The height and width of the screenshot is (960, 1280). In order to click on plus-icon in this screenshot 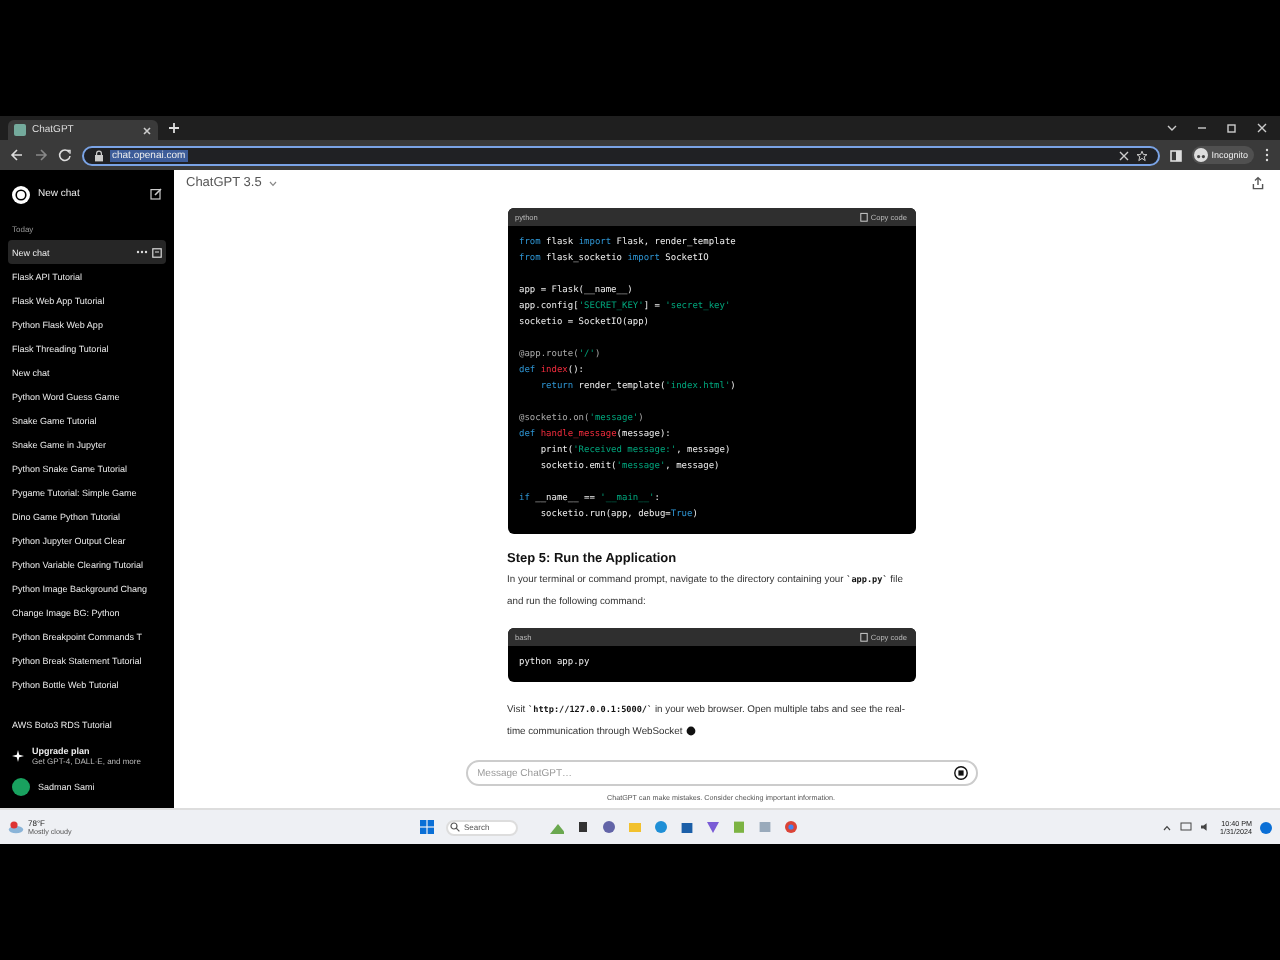, I will do `click(174, 128)`.